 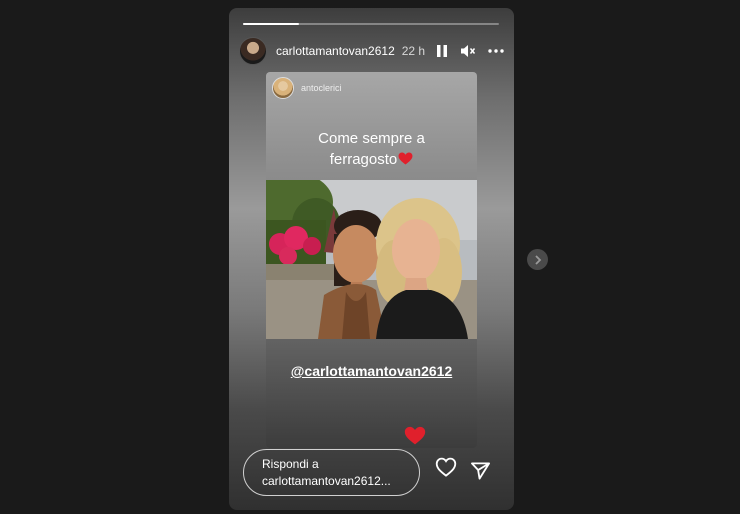 What do you see at coordinates (271, 24) in the screenshot?
I see `story-progress-fill` at bounding box center [271, 24].